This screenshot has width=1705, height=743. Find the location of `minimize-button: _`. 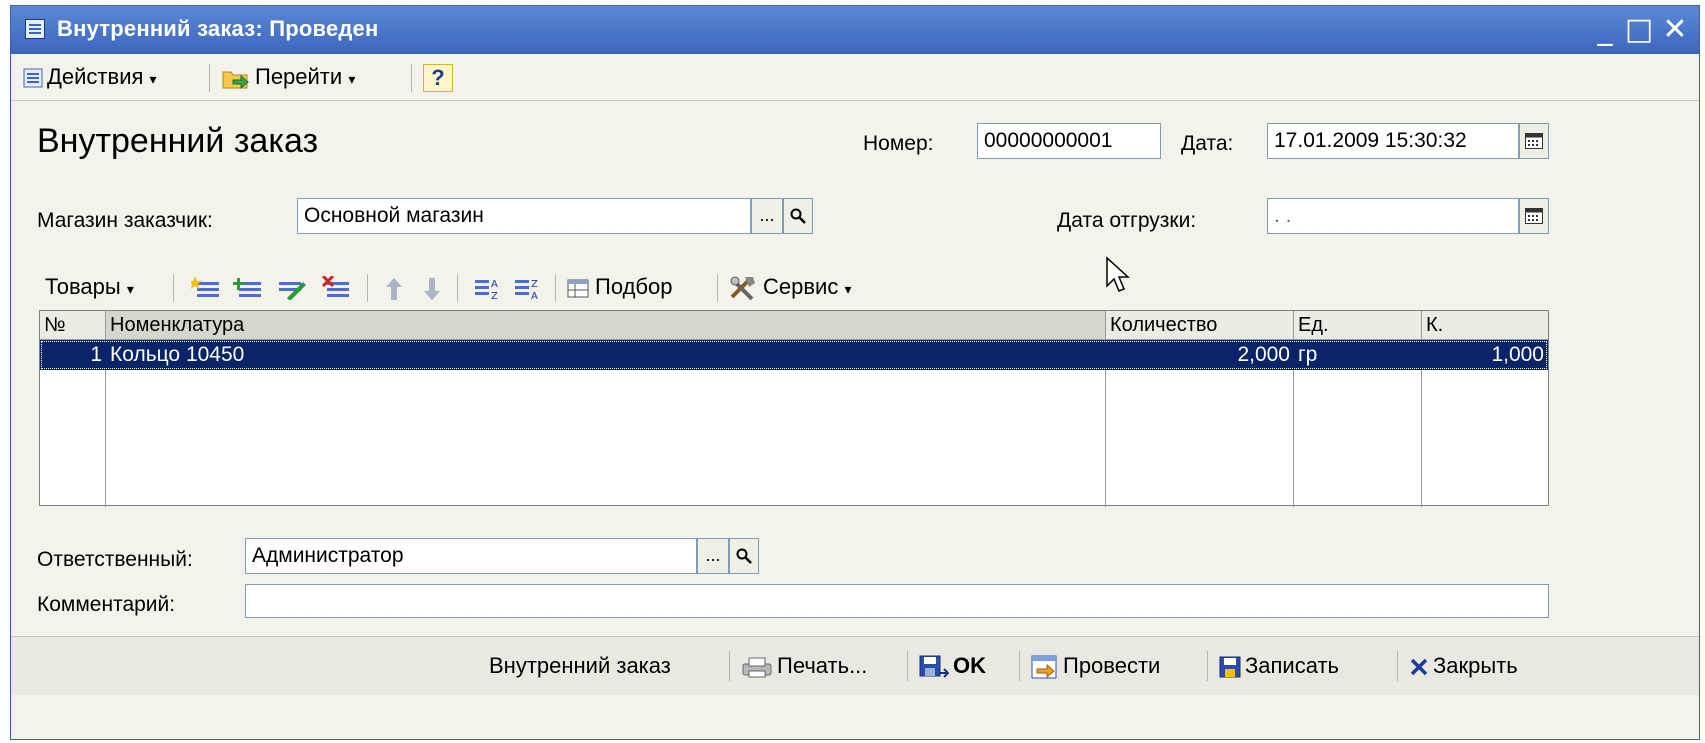

minimize-button: _ is located at coordinates (1605, 30).